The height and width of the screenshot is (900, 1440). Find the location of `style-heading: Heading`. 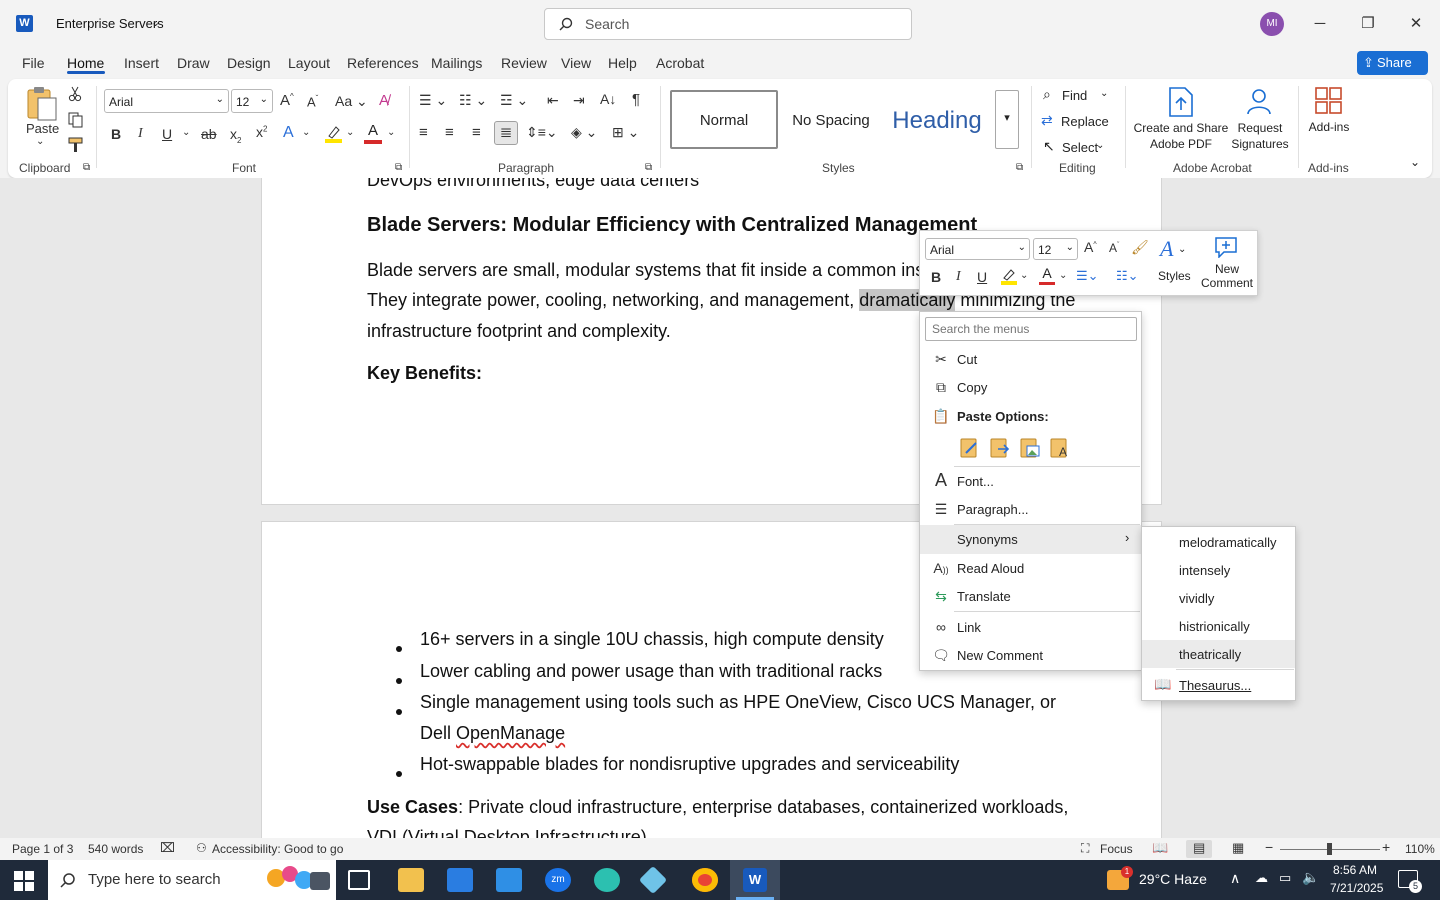

style-heading: Heading is located at coordinates (937, 119).